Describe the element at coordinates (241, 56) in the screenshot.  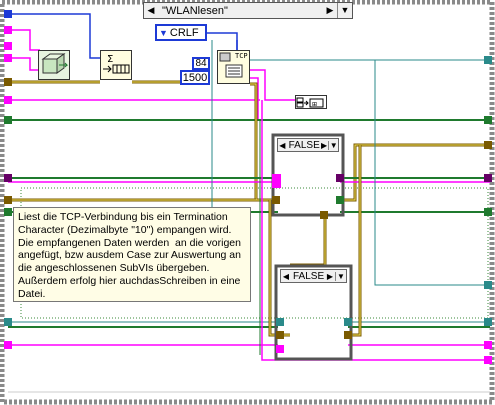
I see `tcp-label: TCP` at that location.